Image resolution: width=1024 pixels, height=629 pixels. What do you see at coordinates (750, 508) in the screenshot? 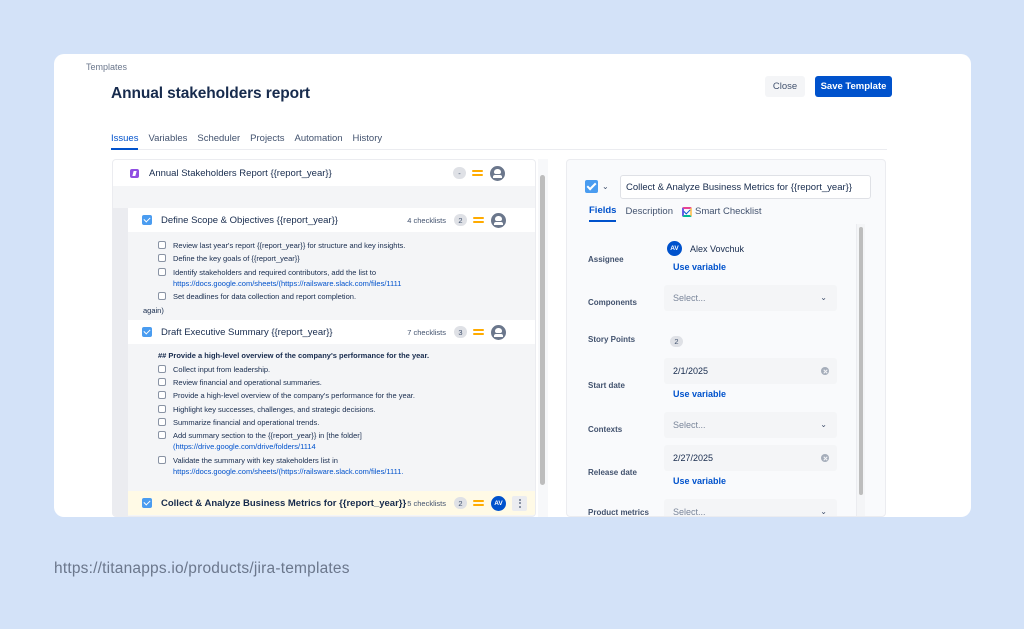
I see `product-metrics-select: Select... ⌄` at bounding box center [750, 508].